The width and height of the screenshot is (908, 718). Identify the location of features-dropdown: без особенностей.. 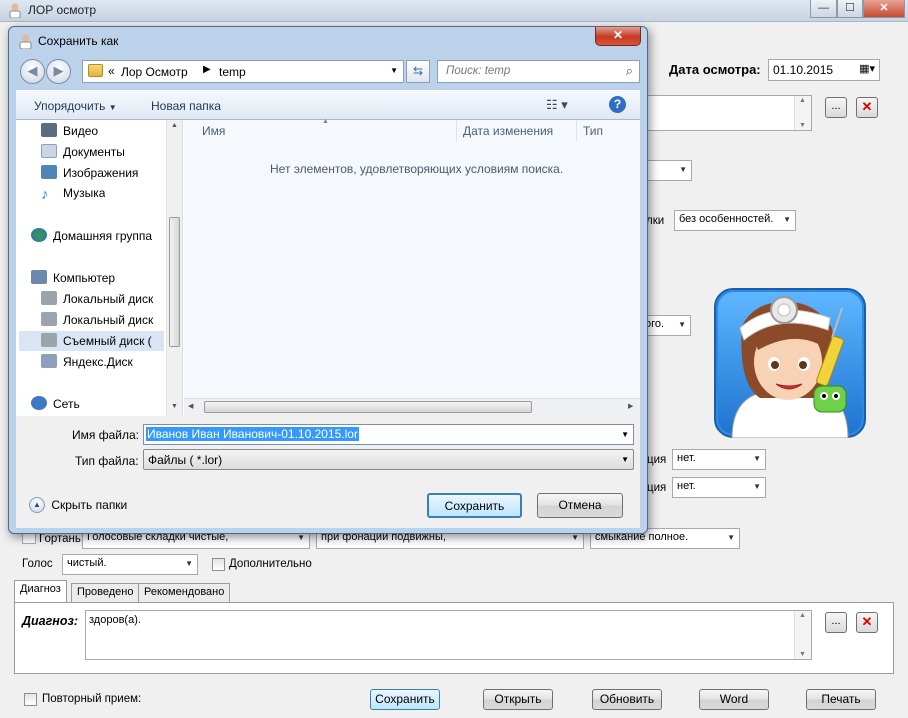
(735, 220).